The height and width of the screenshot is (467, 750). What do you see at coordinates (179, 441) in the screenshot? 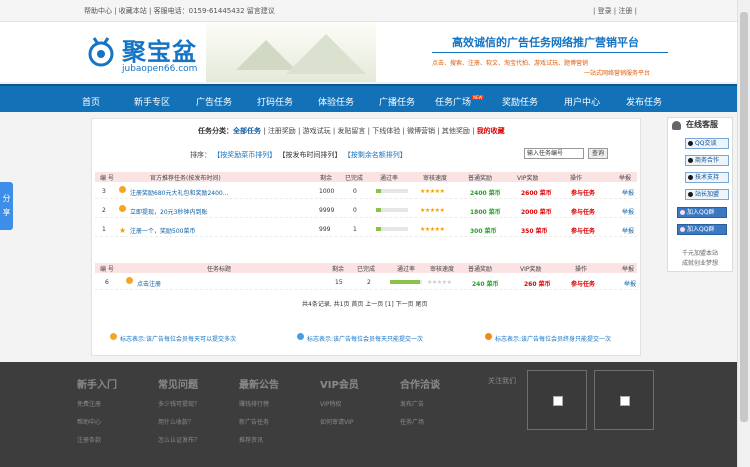
I see `footer-link: 怎么认证发布？` at bounding box center [179, 441].